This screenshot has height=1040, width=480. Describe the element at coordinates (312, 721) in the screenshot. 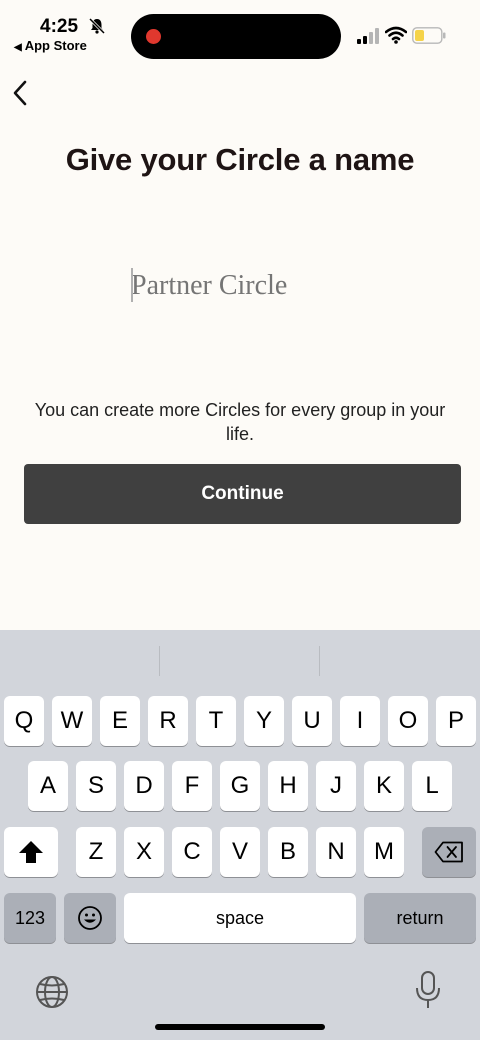

I see `key-u: U` at that location.